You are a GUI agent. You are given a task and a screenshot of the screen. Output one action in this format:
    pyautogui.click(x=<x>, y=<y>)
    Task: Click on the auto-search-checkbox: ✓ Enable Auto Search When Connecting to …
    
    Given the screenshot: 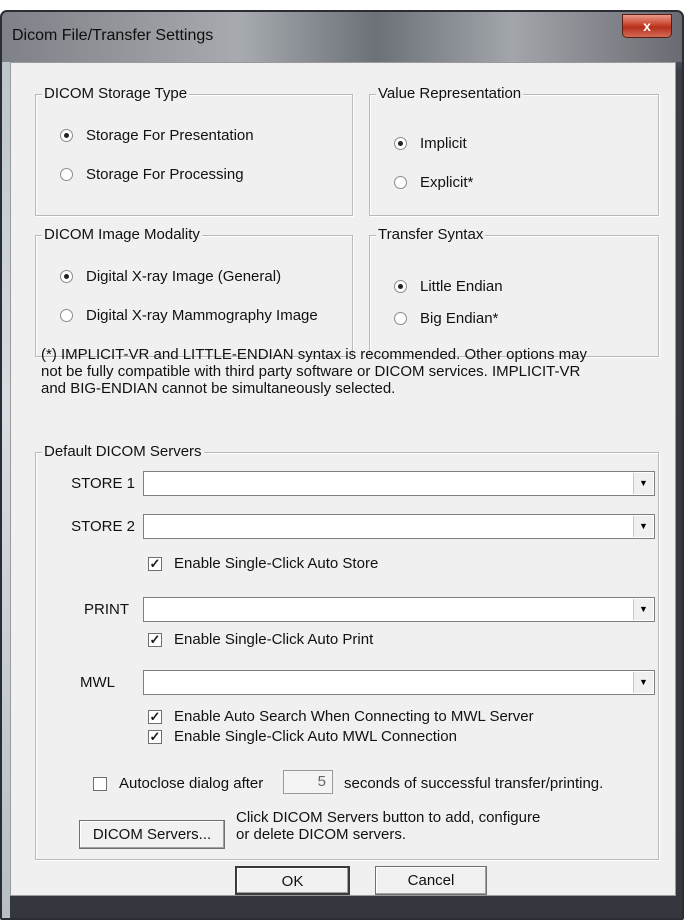 What is the action you would take?
    pyautogui.click(x=341, y=716)
    